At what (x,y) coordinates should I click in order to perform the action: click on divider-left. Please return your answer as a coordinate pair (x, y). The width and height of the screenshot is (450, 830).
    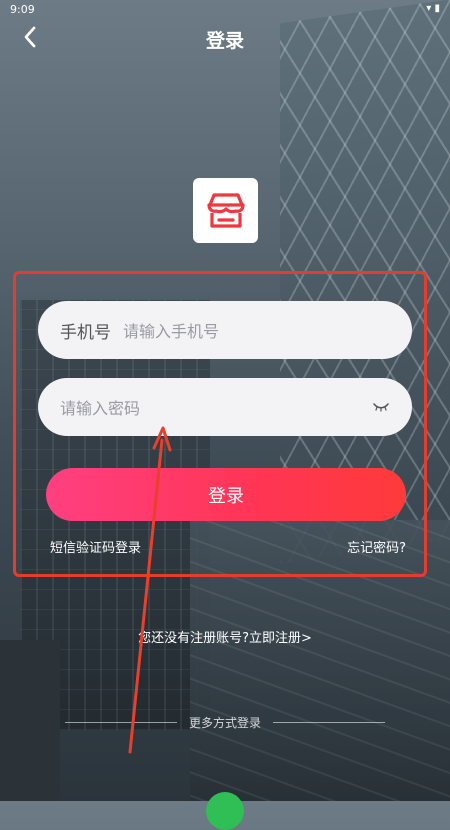
    Looking at the image, I should click on (121, 722).